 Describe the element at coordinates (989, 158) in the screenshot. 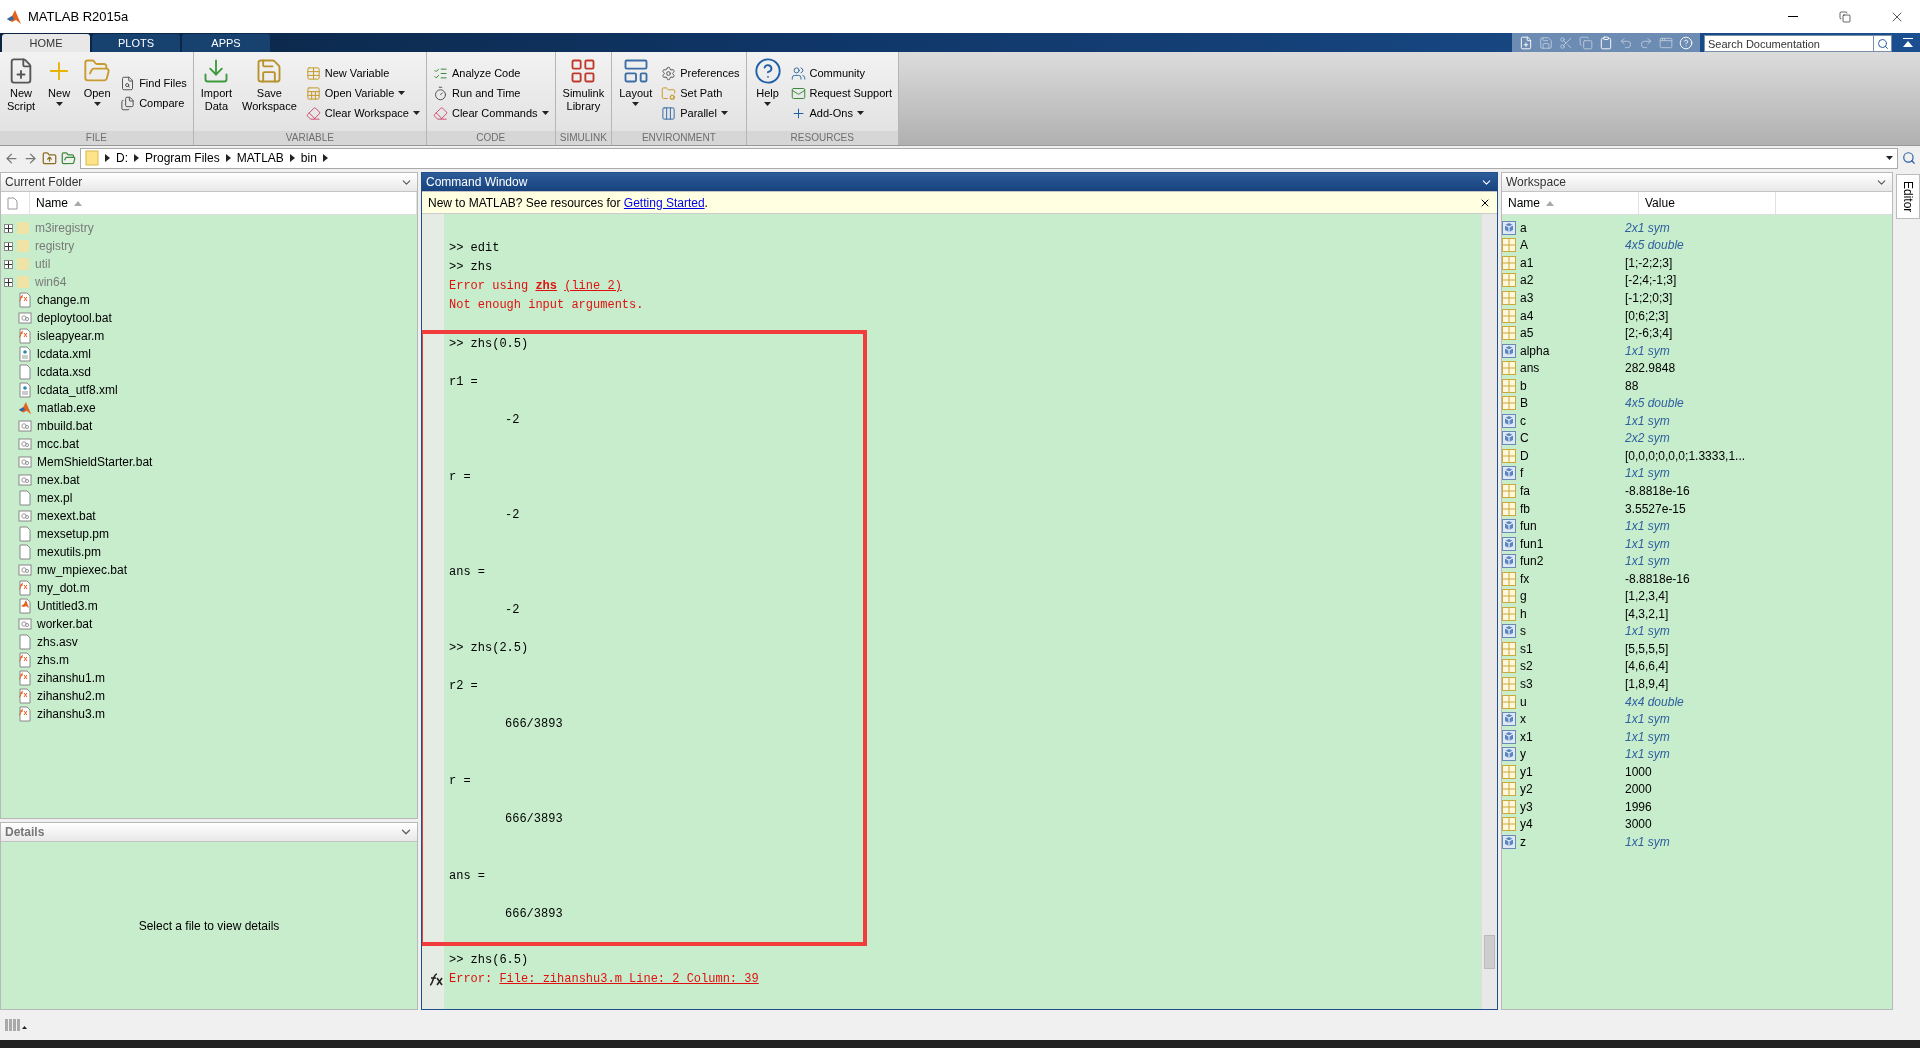

I see `address-field: D: Program Files MATLAB bin` at that location.